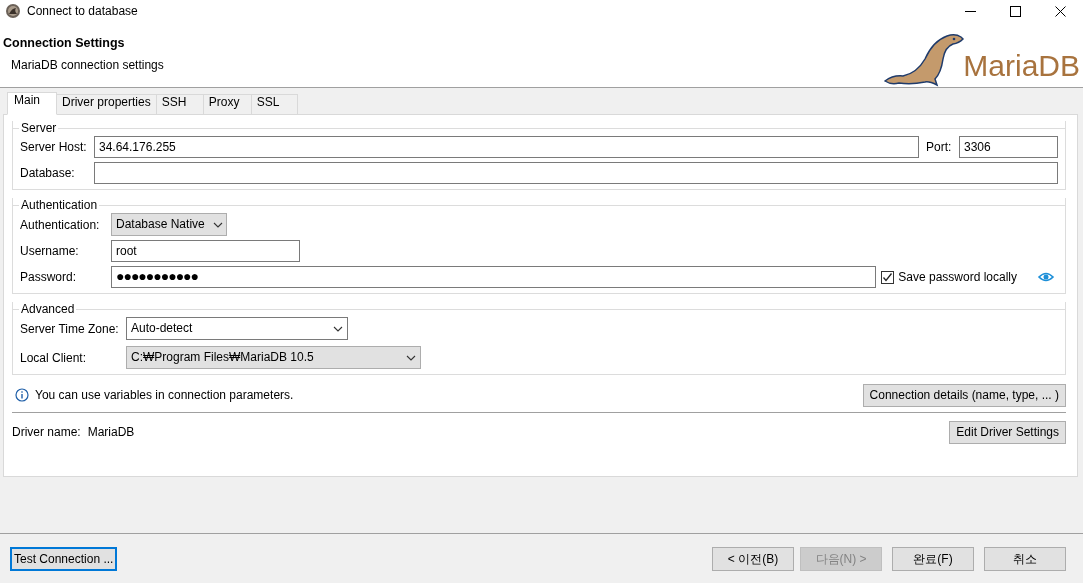 This screenshot has height=583, width=1083. I want to click on dropdown: C:₩Program Files₩MariaDB 10.5, so click(273, 357).